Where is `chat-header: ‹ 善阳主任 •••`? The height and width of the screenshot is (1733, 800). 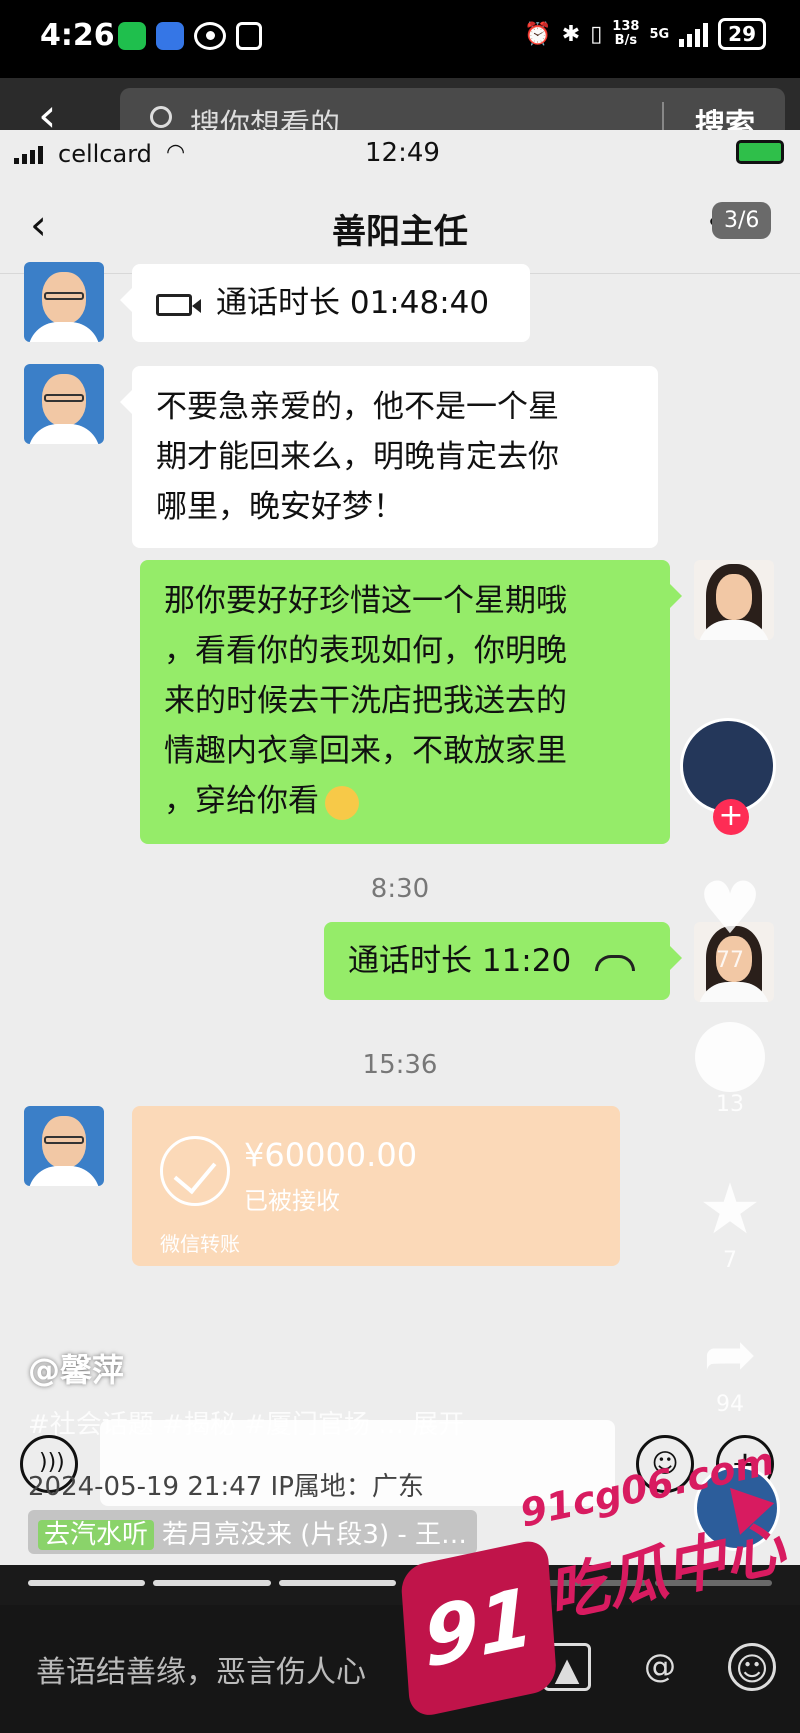
chat-header: ‹ 善阳主任 ••• is located at coordinates (400, 225).